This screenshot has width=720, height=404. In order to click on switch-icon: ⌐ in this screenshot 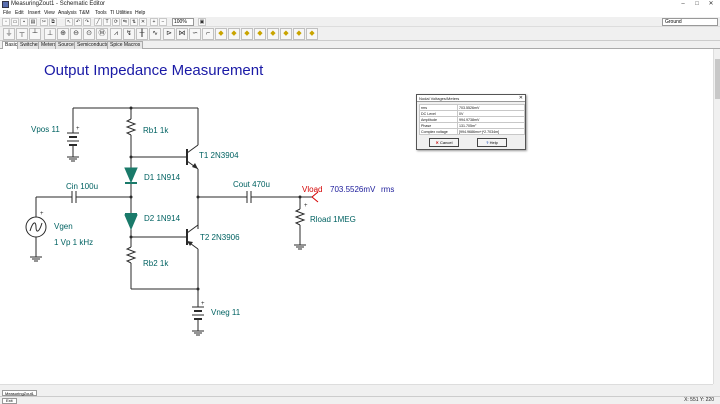, I will do `click(208, 34)`.